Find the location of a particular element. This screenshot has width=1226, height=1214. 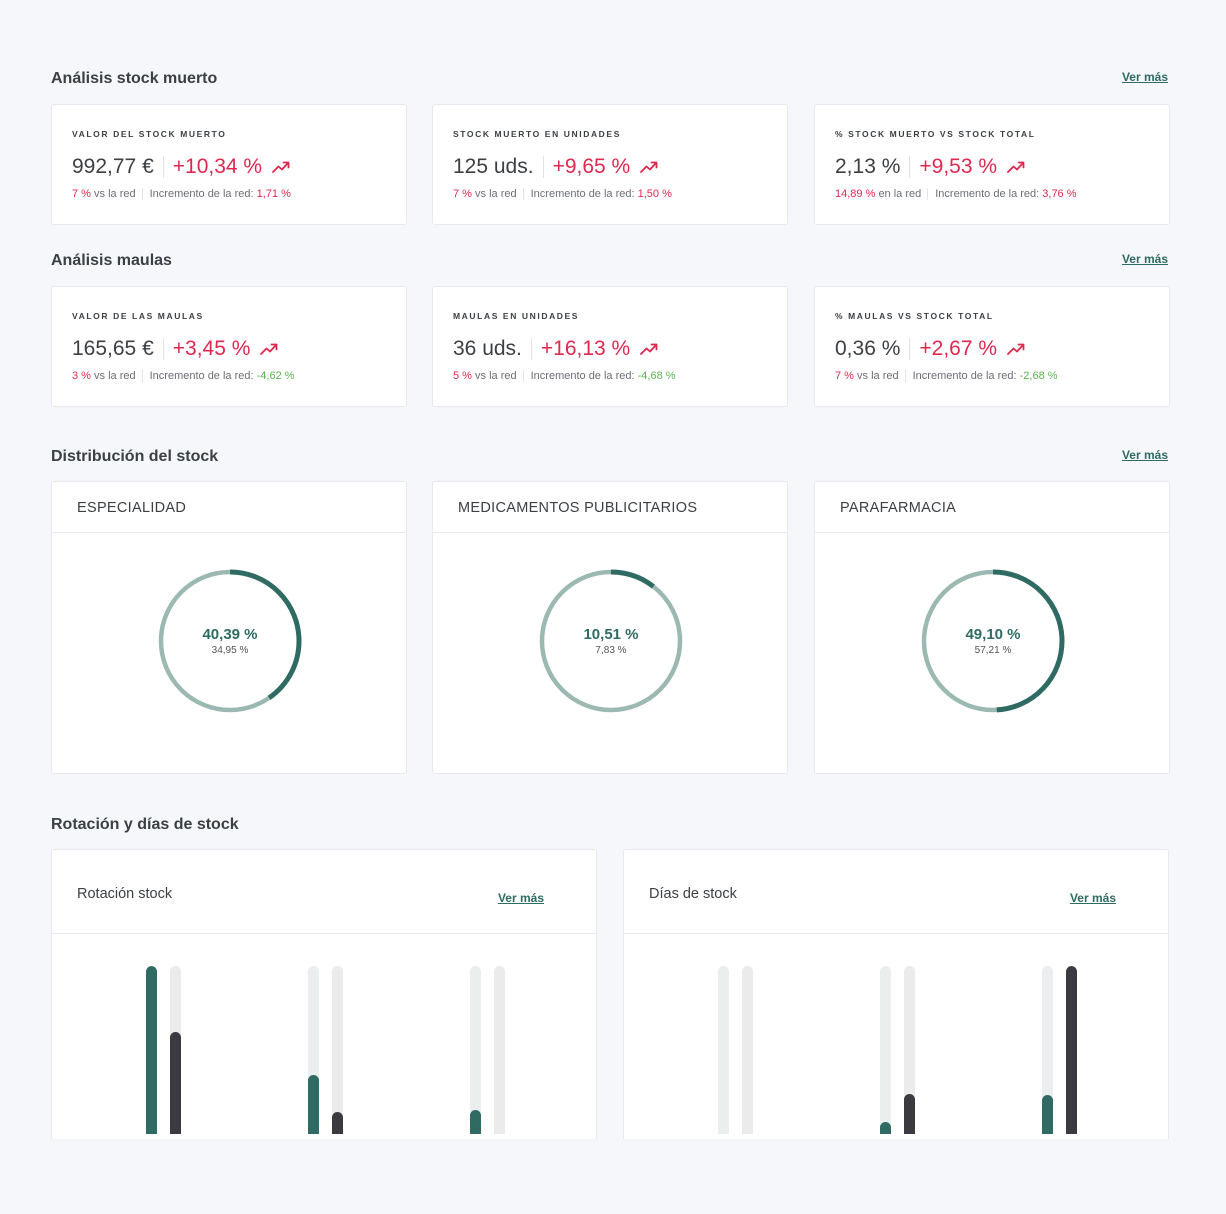

section-title-rotacion: Rotación y días de stock is located at coordinates (145, 824).